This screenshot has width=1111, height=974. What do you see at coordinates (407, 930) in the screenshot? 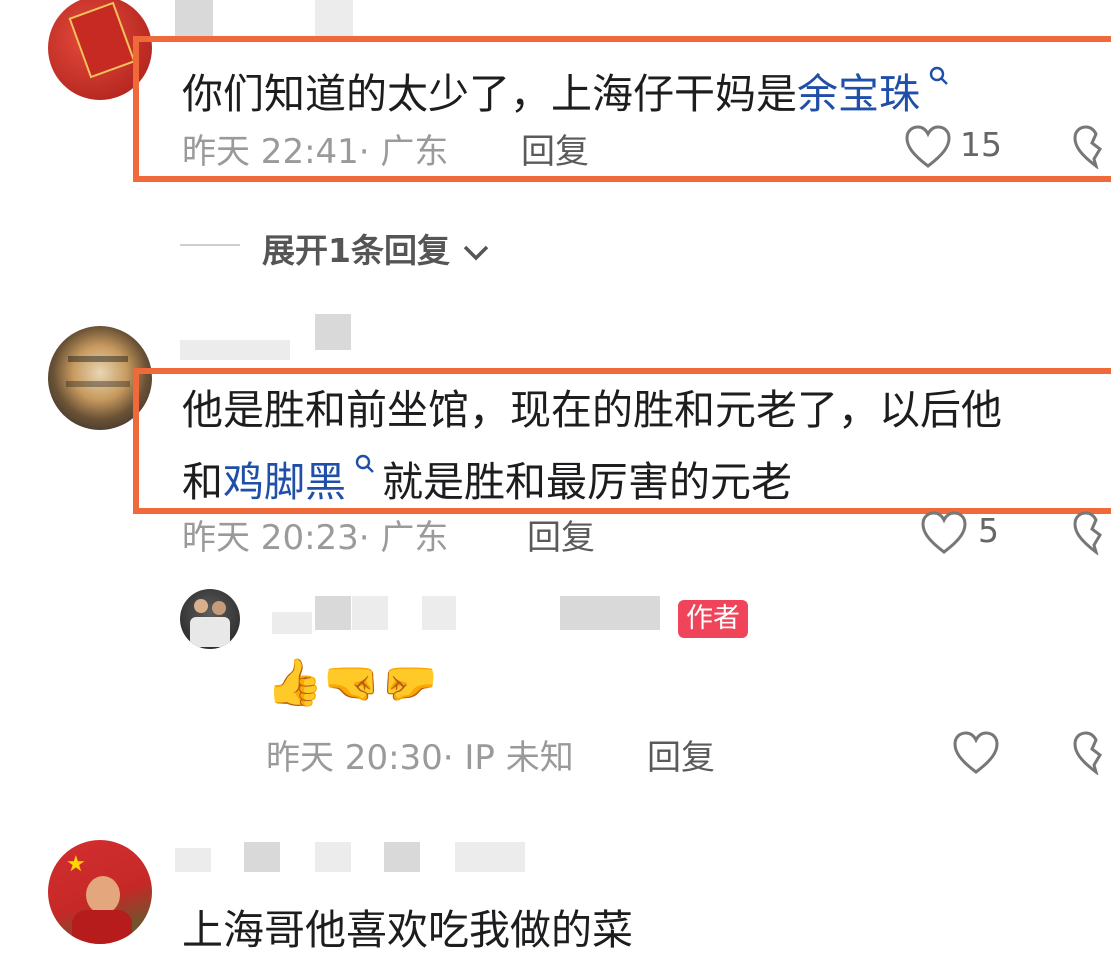
I see `comment-text: 上海哥他喜欢吃我做的菜` at bounding box center [407, 930].